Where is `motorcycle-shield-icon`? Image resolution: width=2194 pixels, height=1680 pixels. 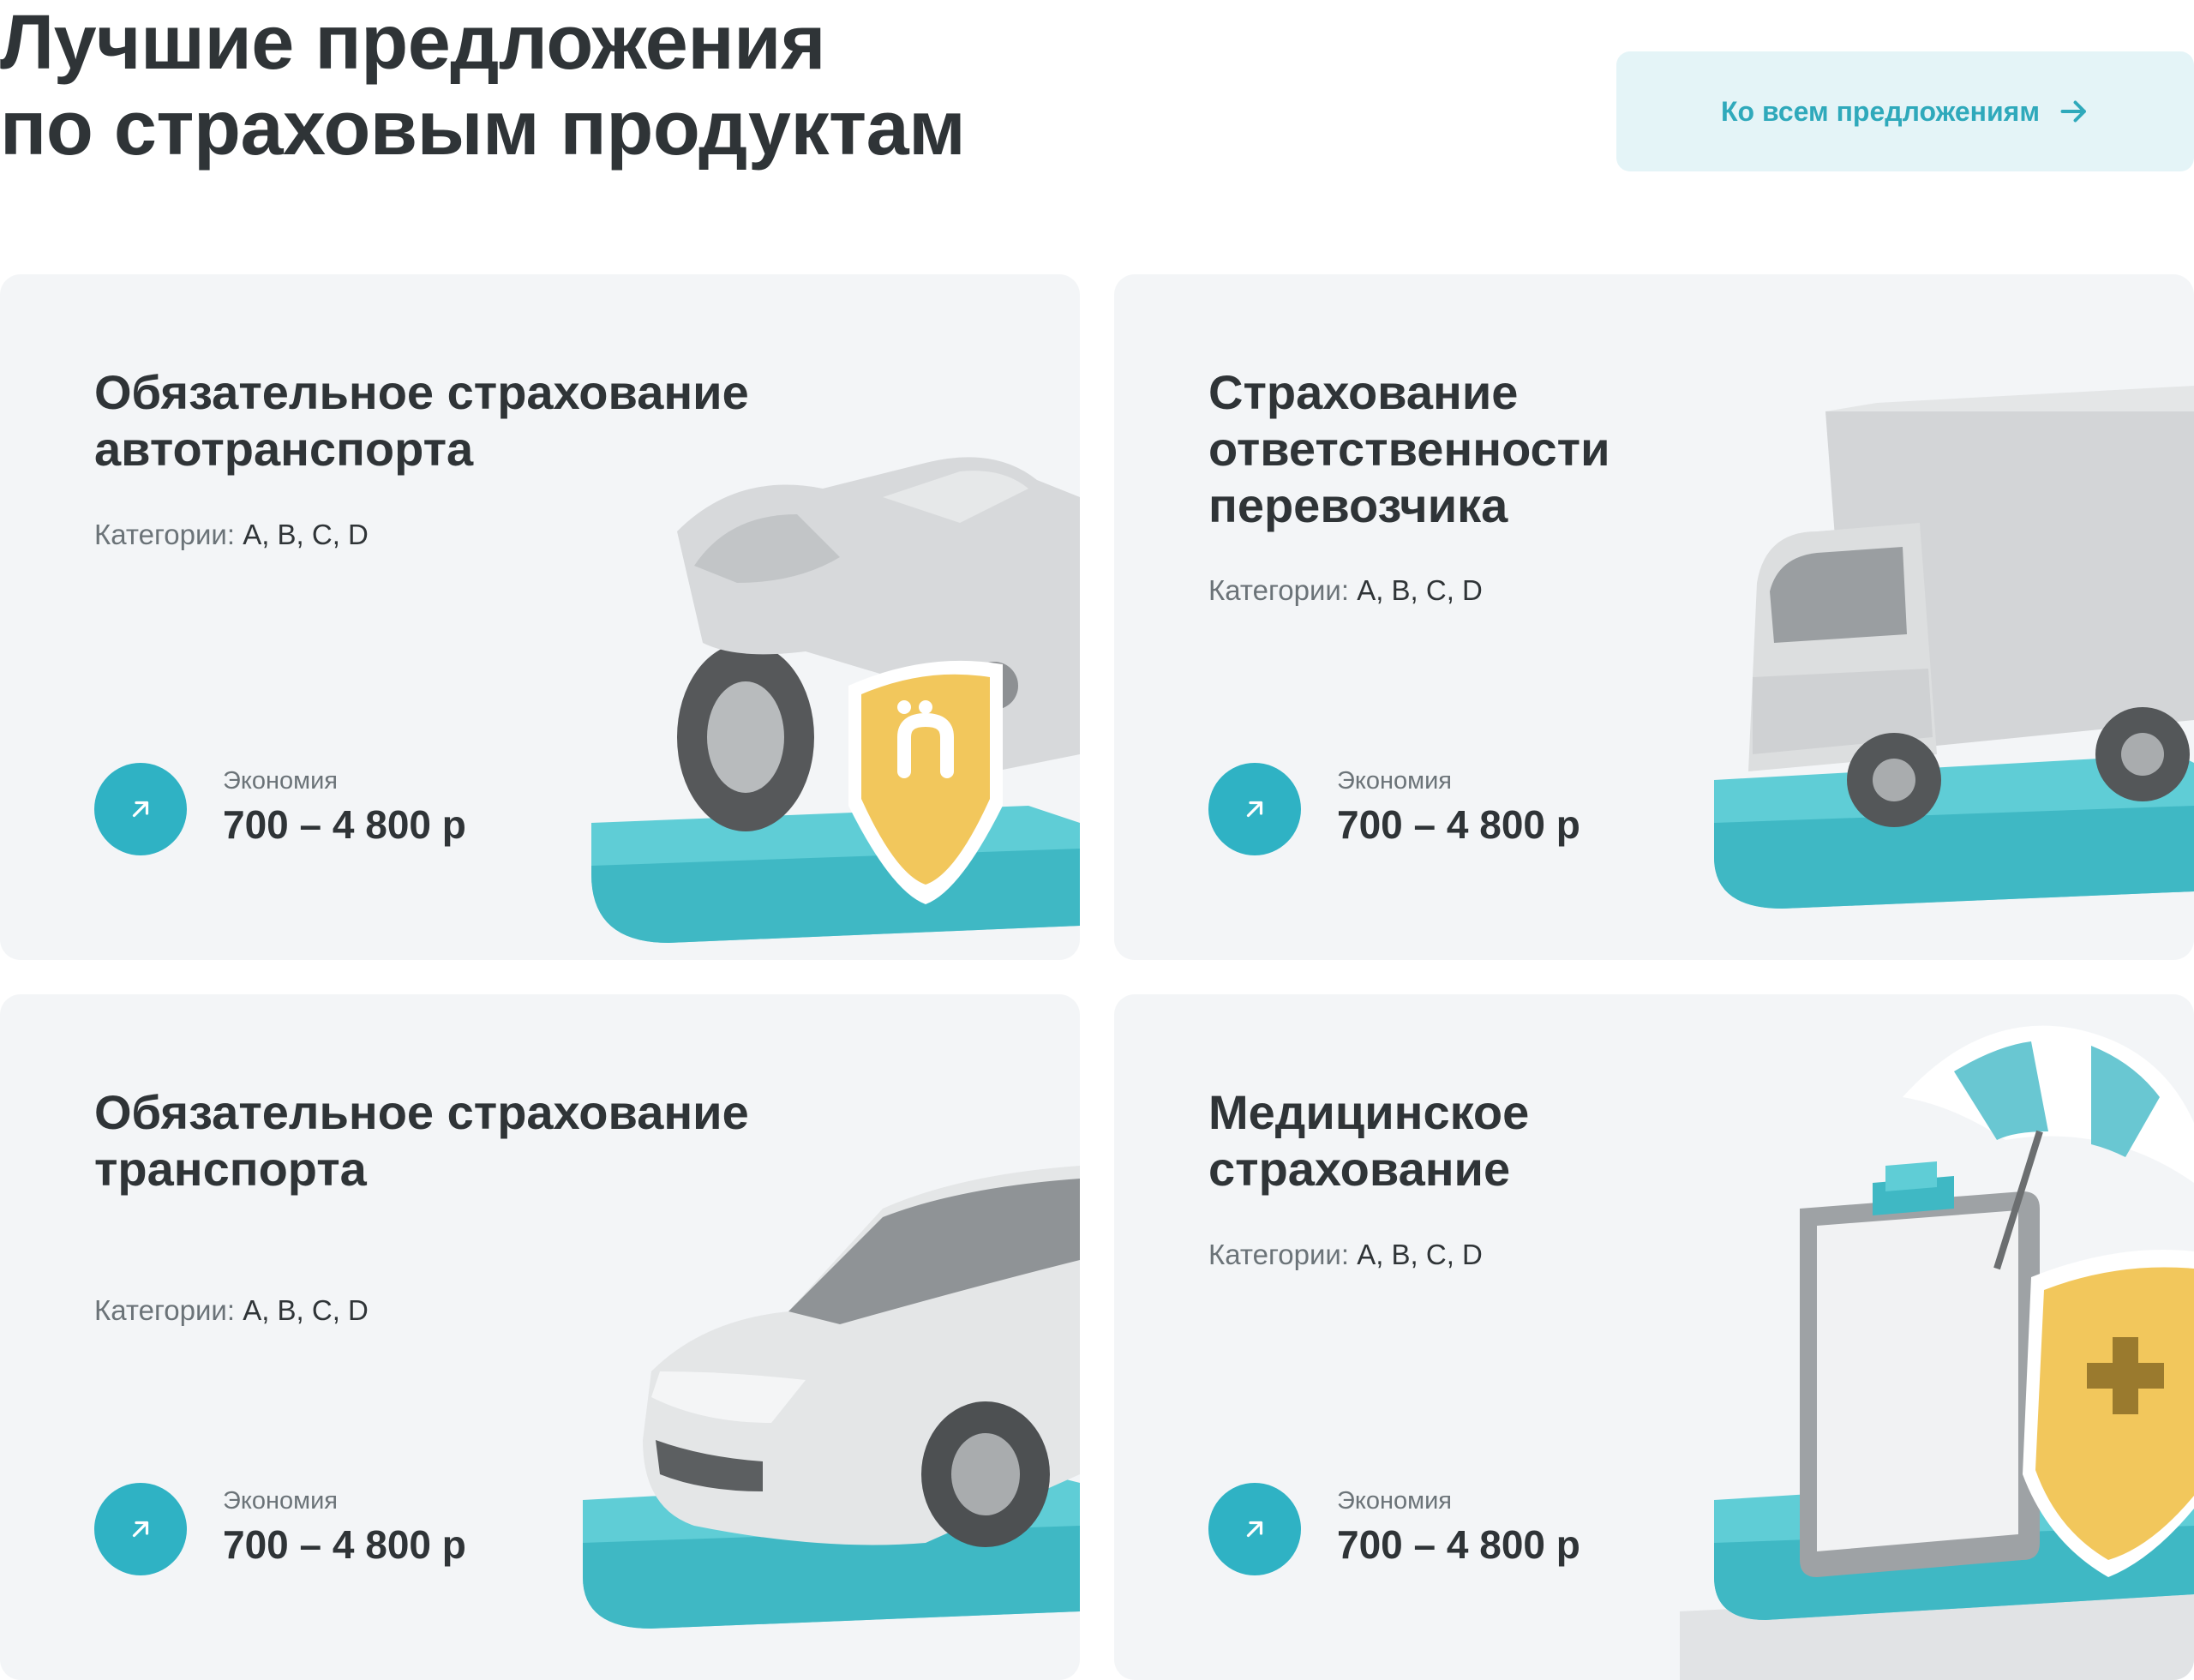
motorcycle-shield-icon is located at coordinates (835, 700).